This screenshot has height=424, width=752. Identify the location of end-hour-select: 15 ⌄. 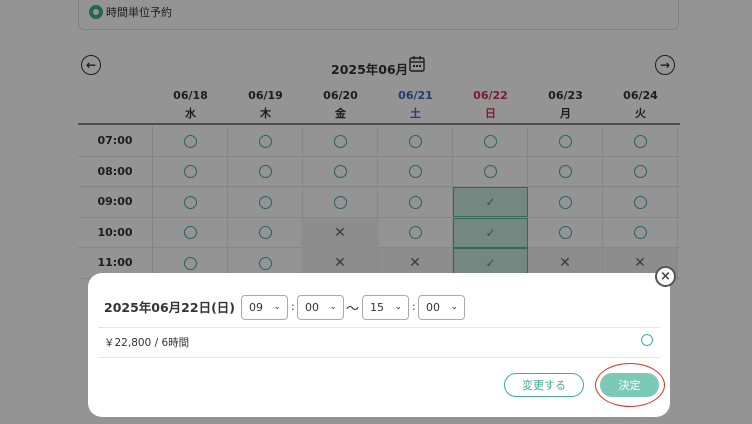
(385, 307).